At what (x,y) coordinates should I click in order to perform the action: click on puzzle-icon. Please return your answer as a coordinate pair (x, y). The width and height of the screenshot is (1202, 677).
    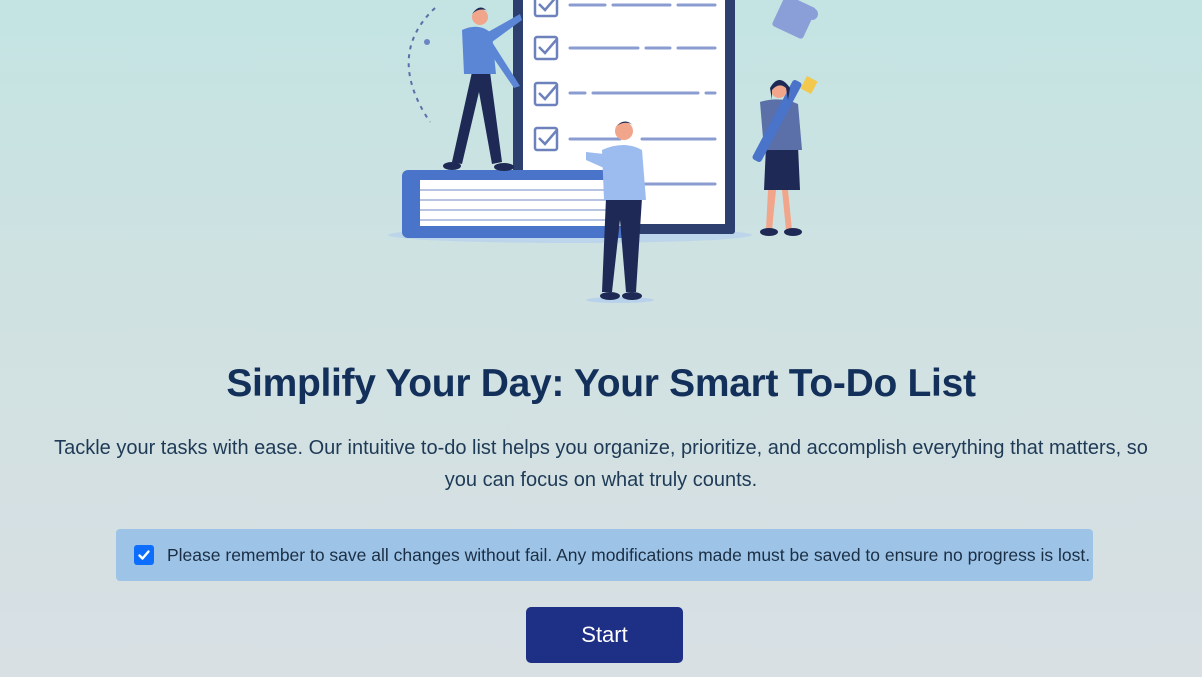
    Looking at the image, I should click on (795, 19).